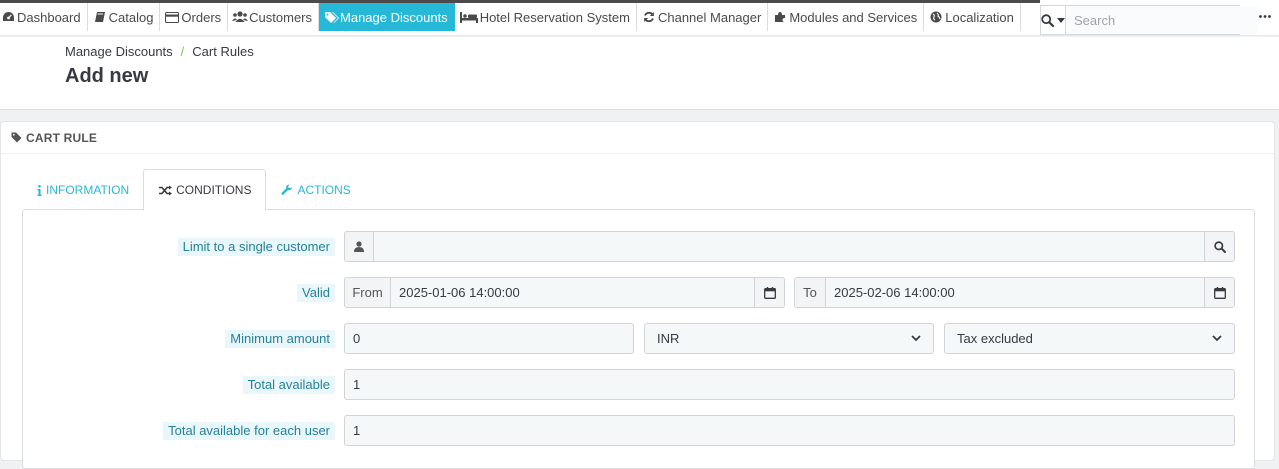 This screenshot has height=469, width=1279. I want to click on tab-actions: ACTIONS, so click(315, 190).